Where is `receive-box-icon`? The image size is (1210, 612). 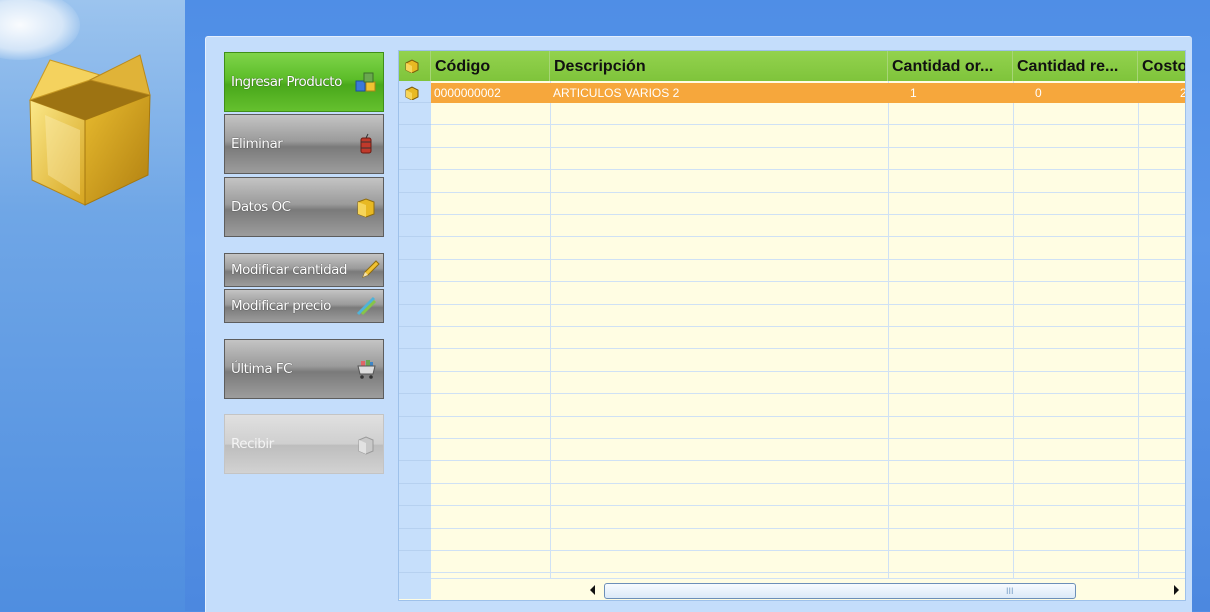
receive-box-icon is located at coordinates (366, 445).